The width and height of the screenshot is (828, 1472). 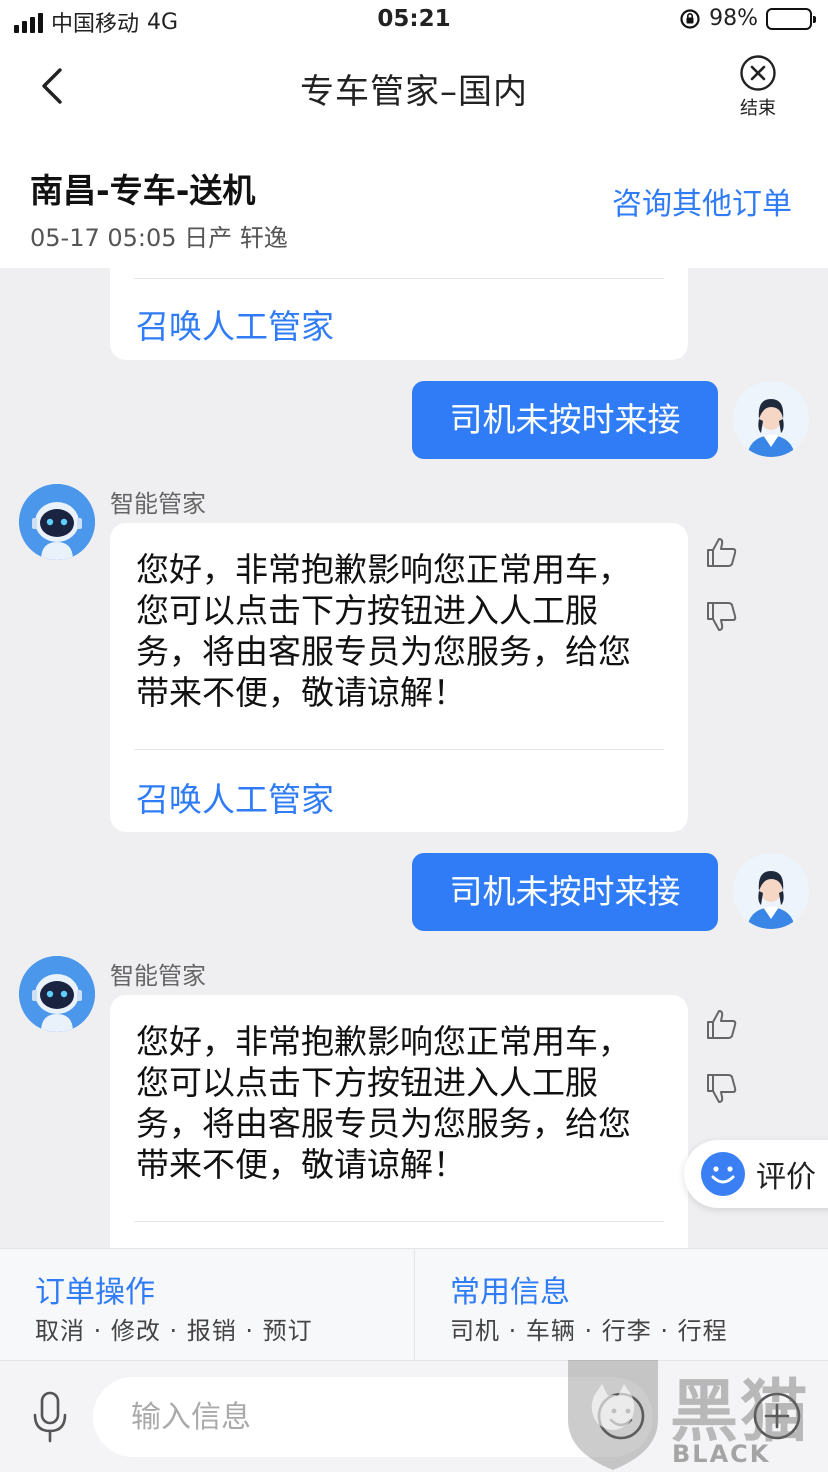 What do you see at coordinates (621, 1416) in the screenshot?
I see `emoji-icon` at bounding box center [621, 1416].